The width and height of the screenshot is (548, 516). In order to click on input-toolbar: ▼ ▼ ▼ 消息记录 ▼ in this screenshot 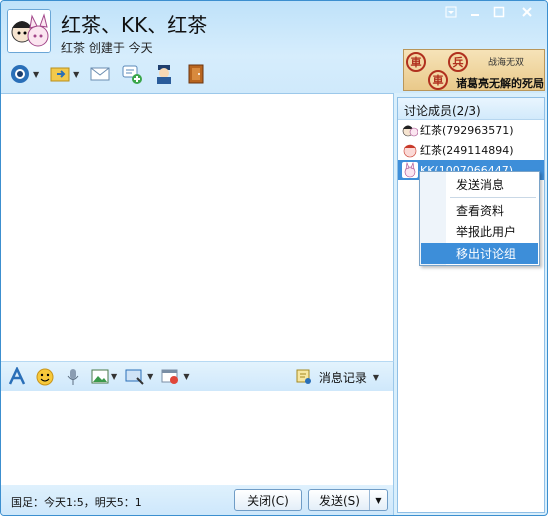, I will do `click(197, 376)`.